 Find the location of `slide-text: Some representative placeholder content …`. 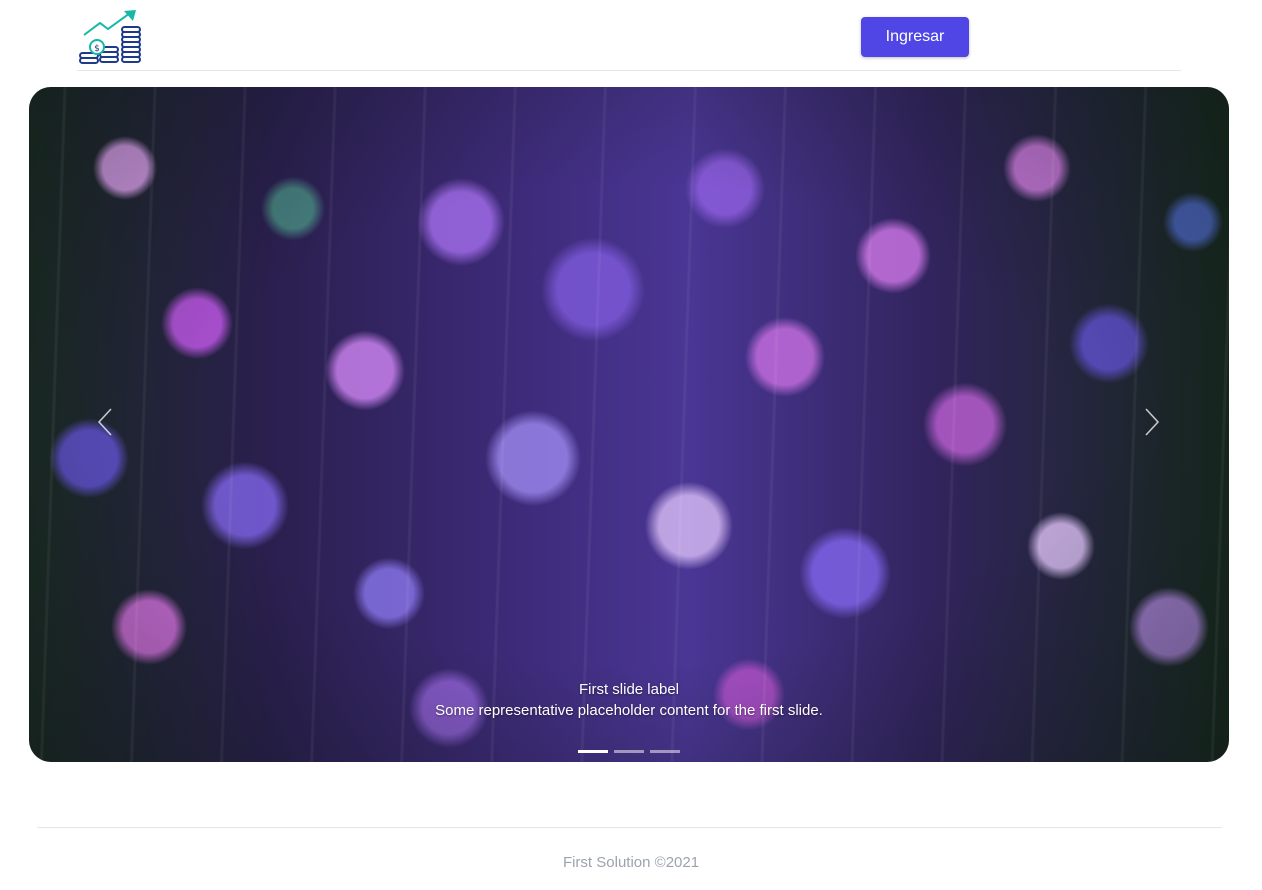

slide-text: Some representative placeholder content … is located at coordinates (629, 710).